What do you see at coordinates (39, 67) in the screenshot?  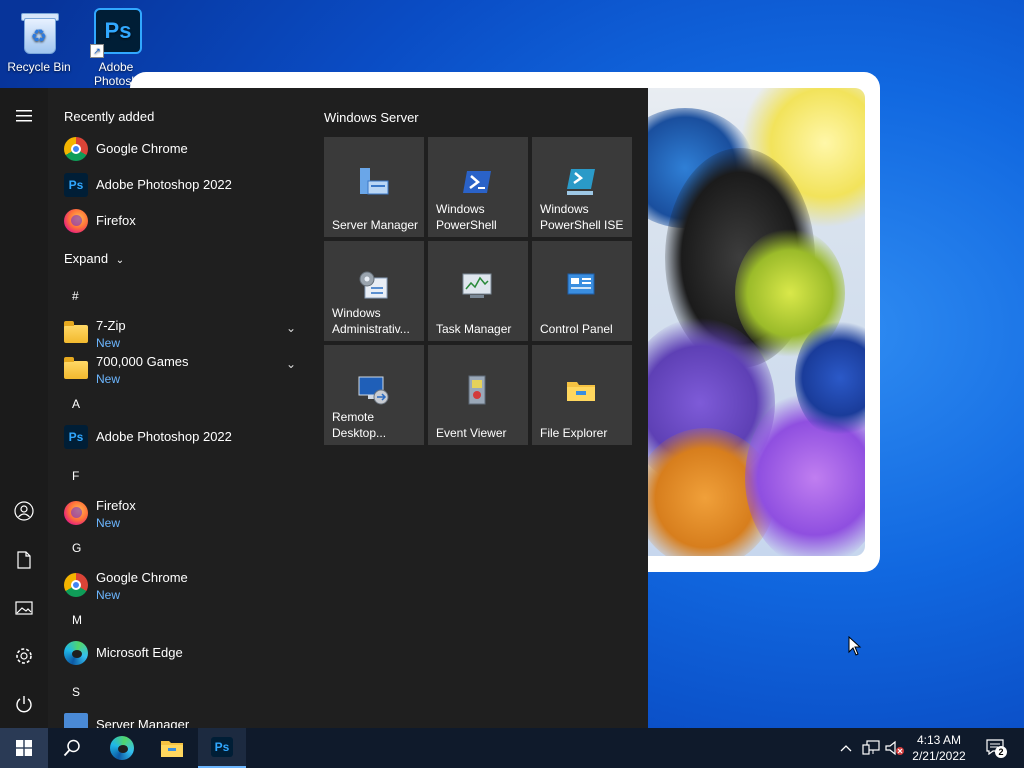 I see `recycle-bin-label: Recycle Bin` at bounding box center [39, 67].